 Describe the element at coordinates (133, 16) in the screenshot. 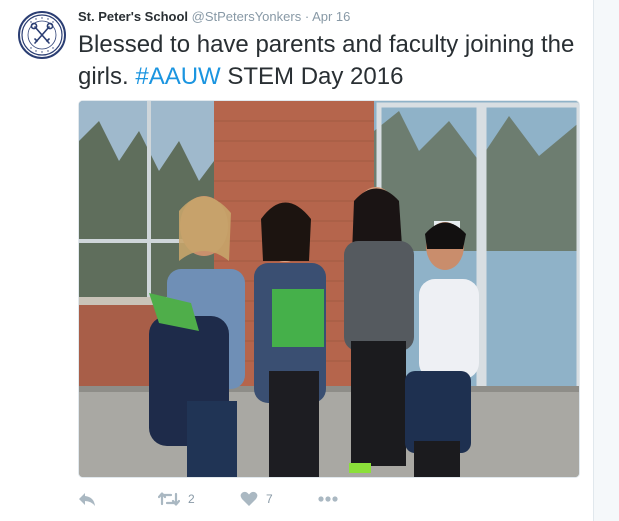

I see `account-name: St. Peter's School` at that location.